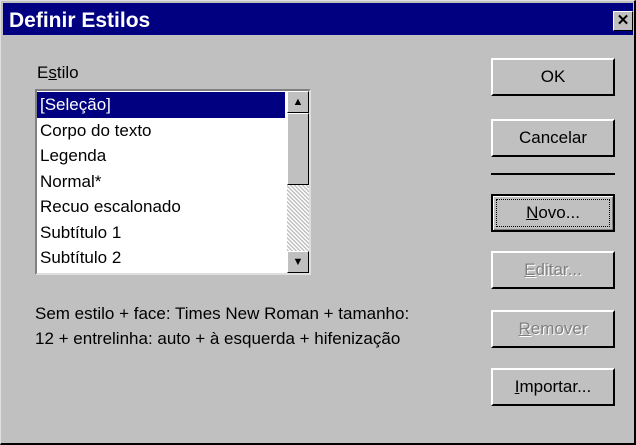  I want to click on close-icon: ✕, so click(623, 20).